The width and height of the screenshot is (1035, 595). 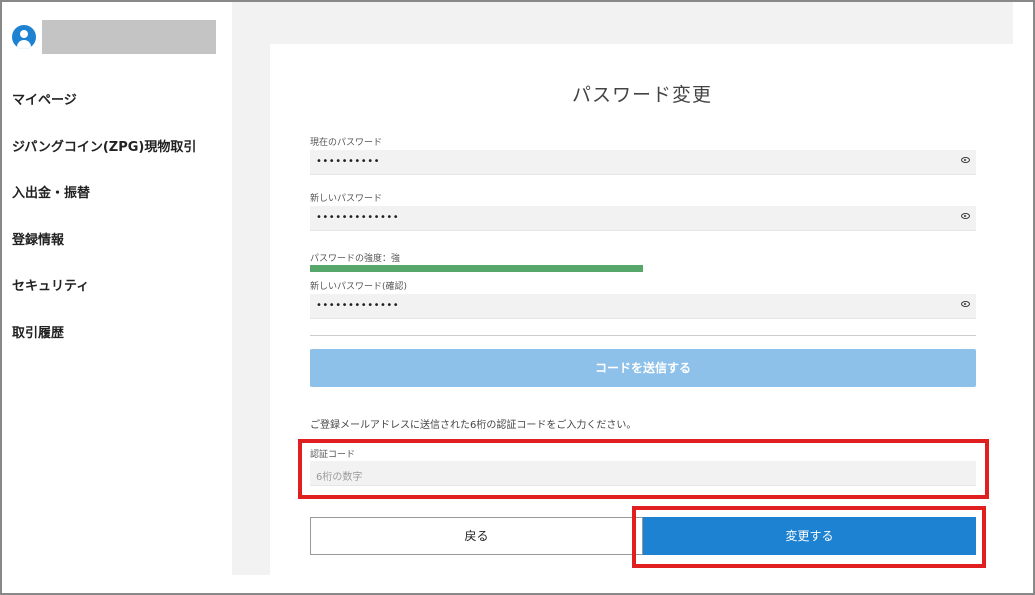 I want to click on highlight-box-submit, so click(x=809, y=537).